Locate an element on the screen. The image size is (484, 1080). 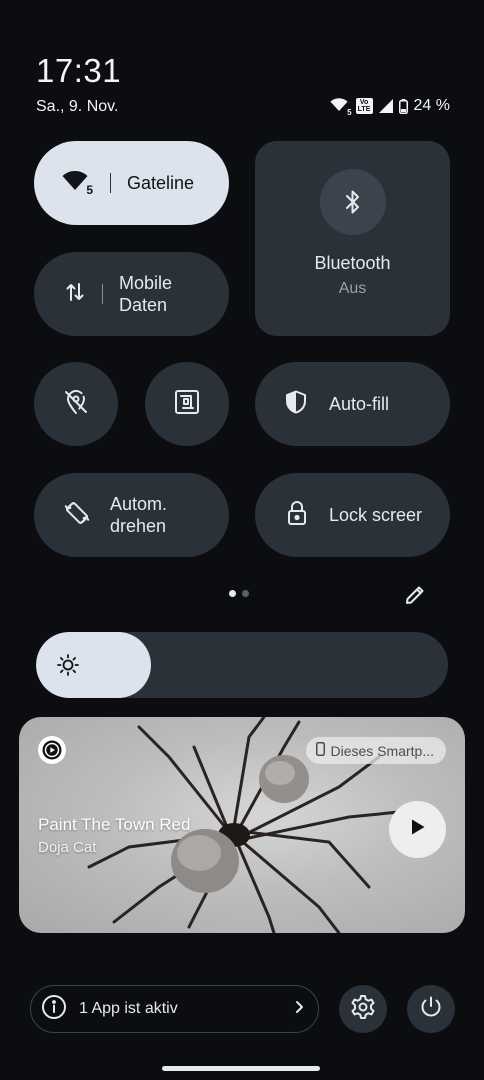
home-indicator is located at coordinates (241, 1068).